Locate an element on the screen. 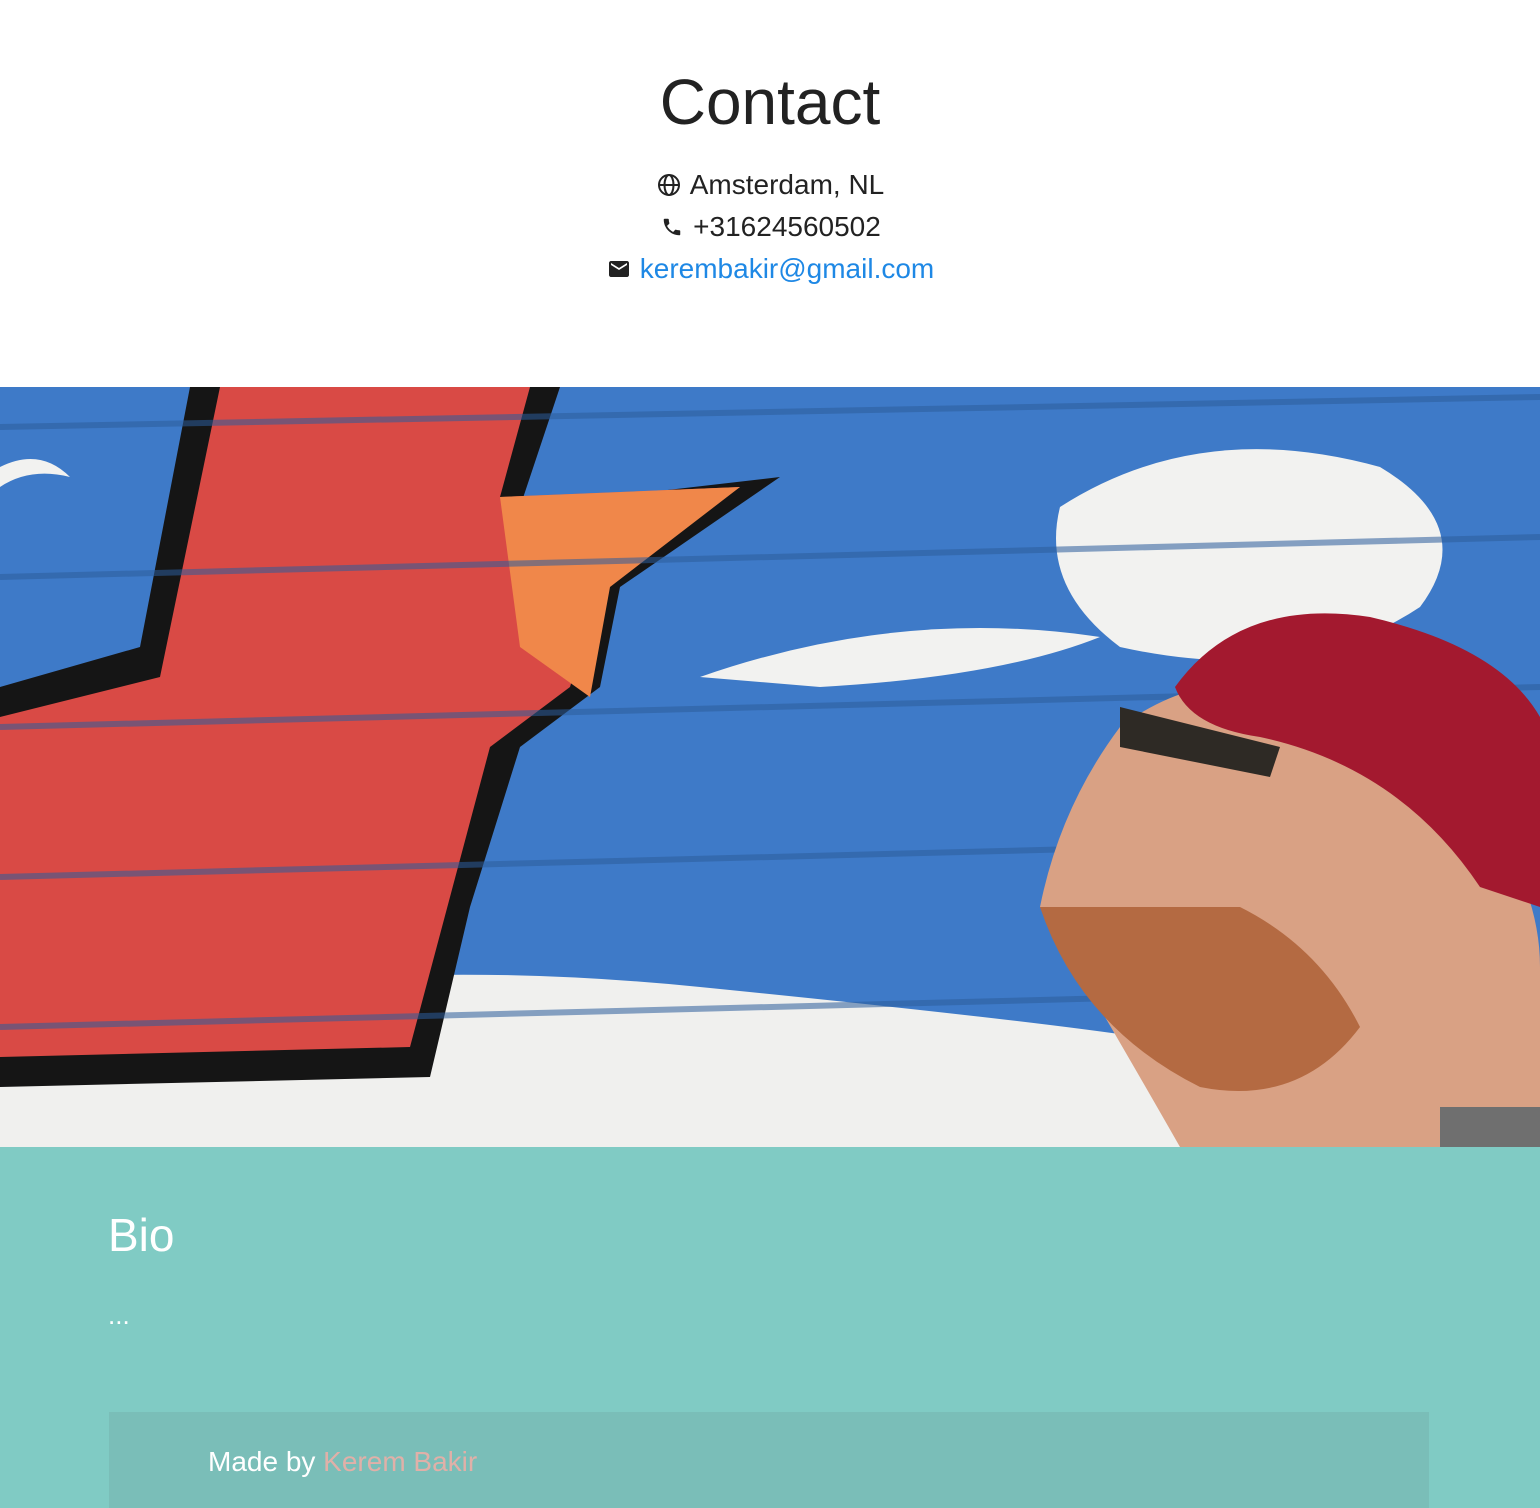  globe-icon is located at coordinates (669, 185).